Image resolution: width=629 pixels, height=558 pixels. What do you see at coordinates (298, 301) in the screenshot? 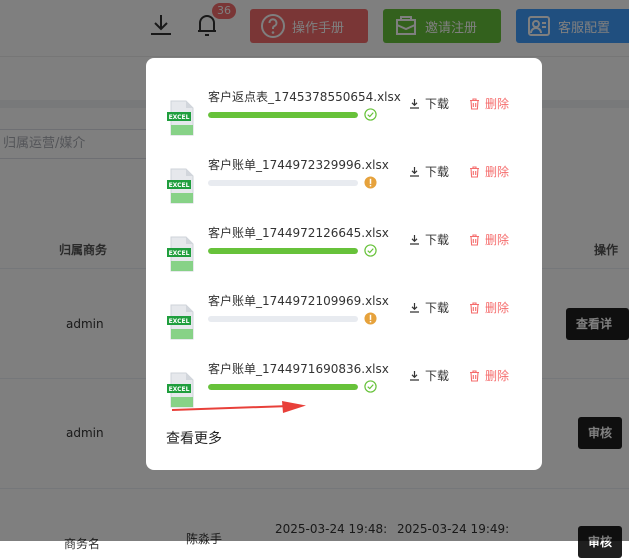
I see `file-name: 客户账单_1744972109969.xlsx` at bounding box center [298, 301].